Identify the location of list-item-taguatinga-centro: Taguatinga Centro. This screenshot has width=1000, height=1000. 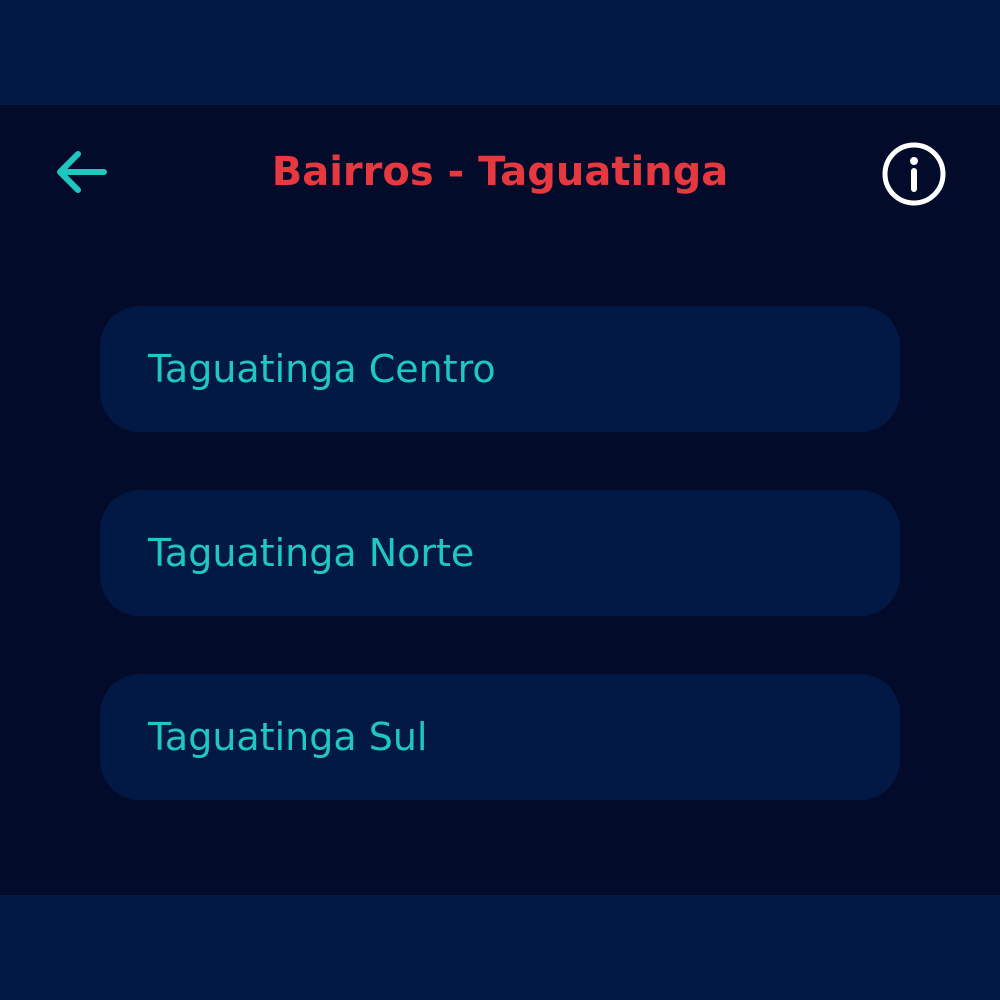
(500, 369).